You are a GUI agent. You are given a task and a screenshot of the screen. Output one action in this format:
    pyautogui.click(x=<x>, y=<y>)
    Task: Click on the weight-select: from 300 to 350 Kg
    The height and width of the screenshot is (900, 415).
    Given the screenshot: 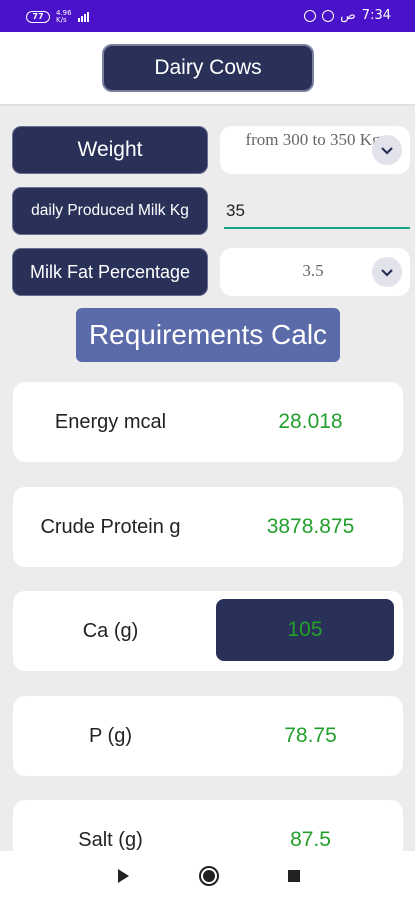 What is the action you would take?
    pyautogui.click(x=315, y=150)
    